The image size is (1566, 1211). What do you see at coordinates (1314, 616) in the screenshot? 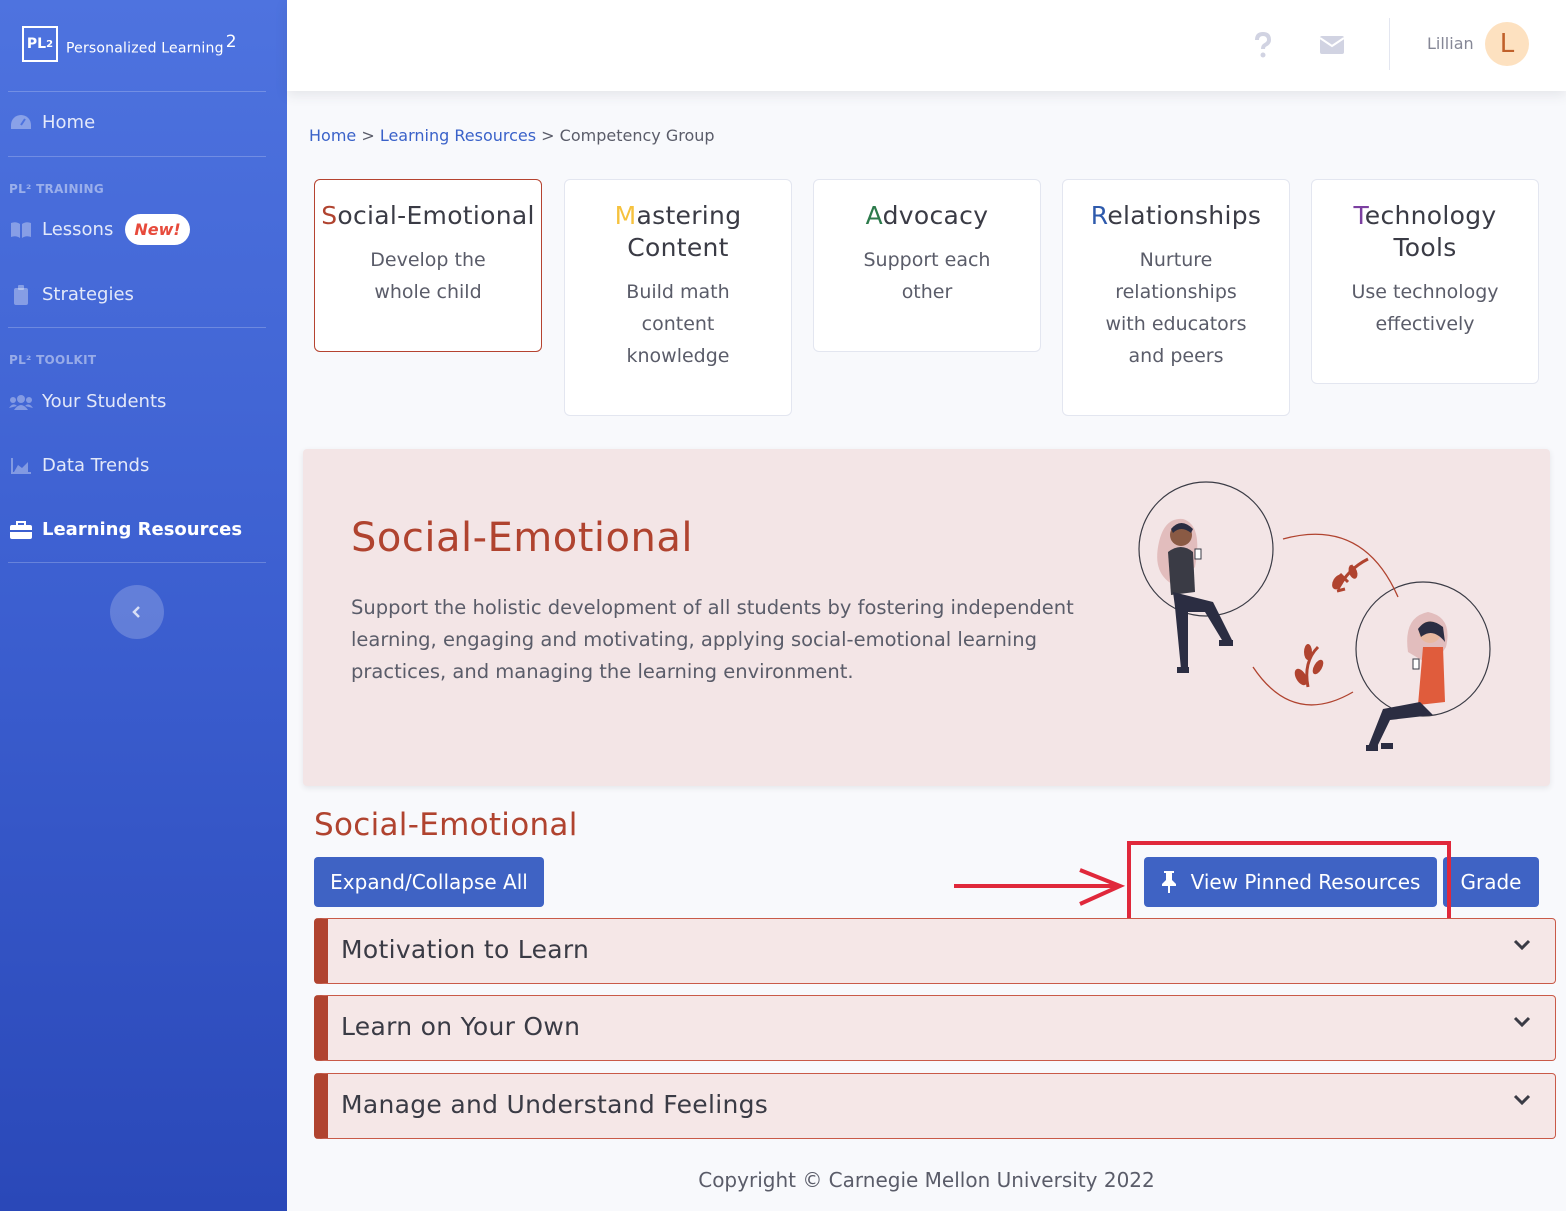
I see `people-illustration` at bounding box center [1314, 616].